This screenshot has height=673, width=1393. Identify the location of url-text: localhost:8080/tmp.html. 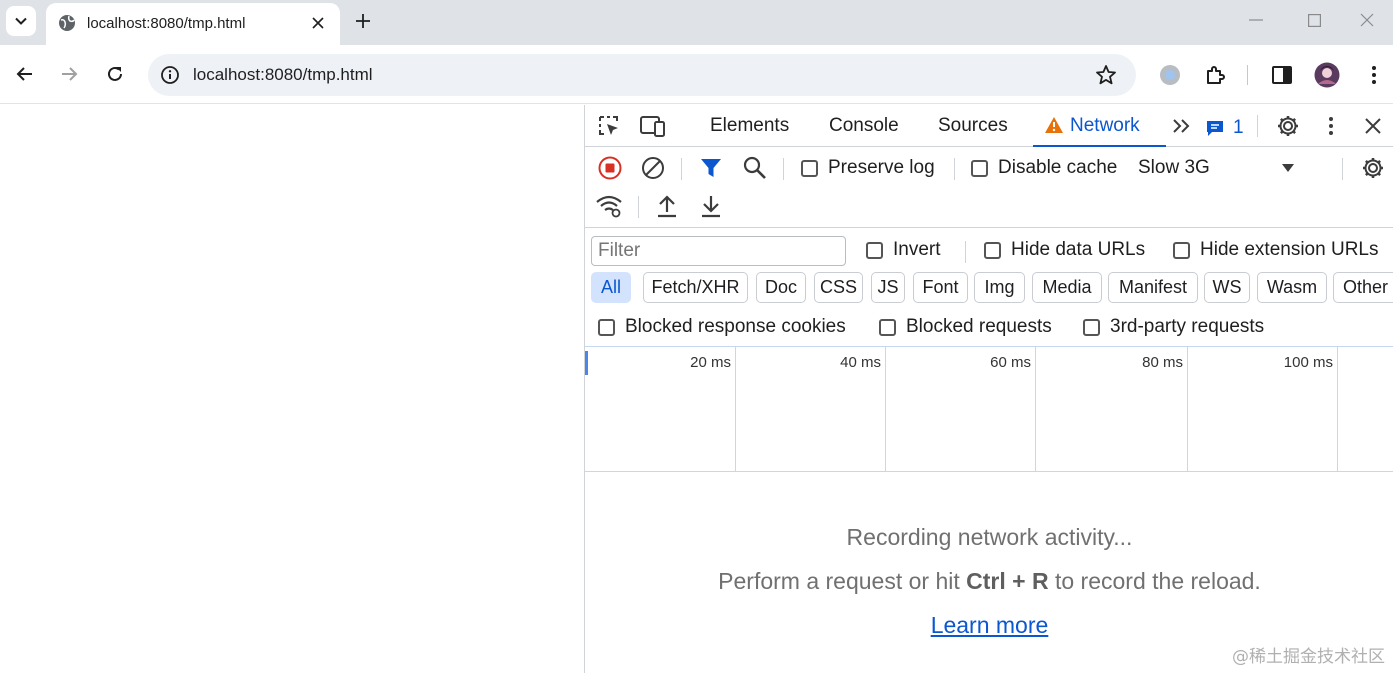
(283, 75).